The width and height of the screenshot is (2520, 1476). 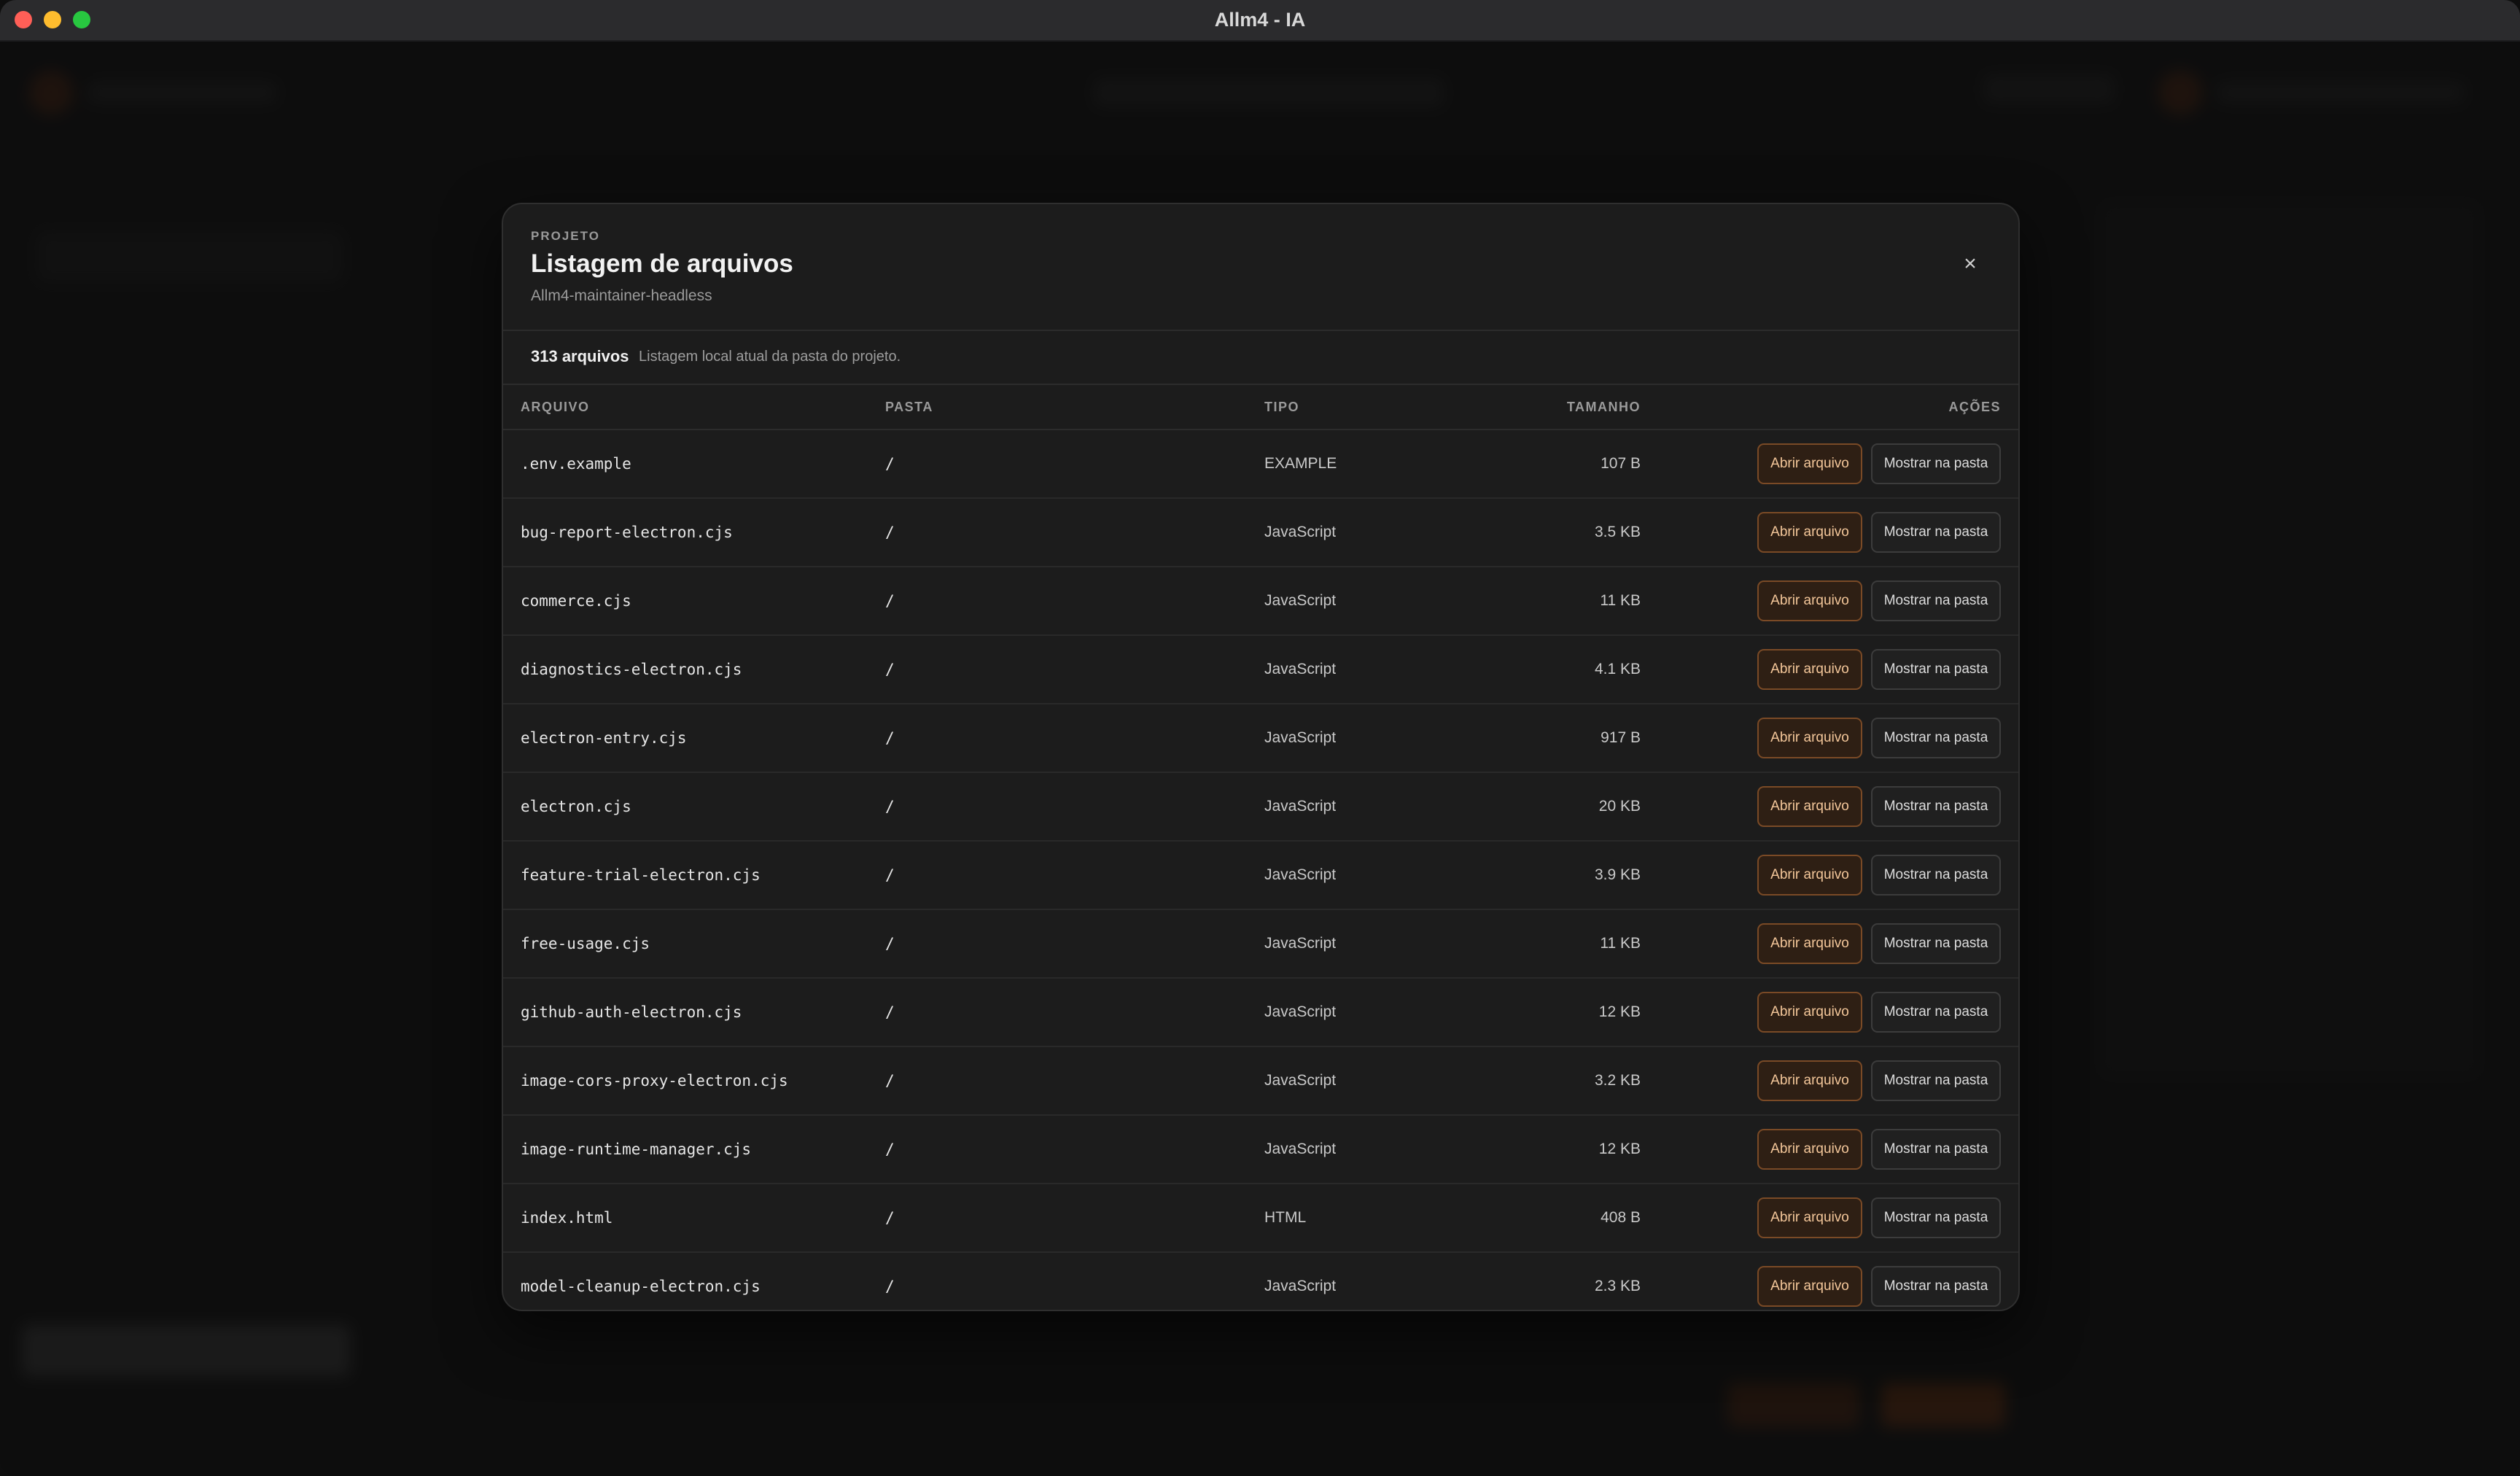 I want to click on column-header-folder: PASTA, so click(x=909, y=407).